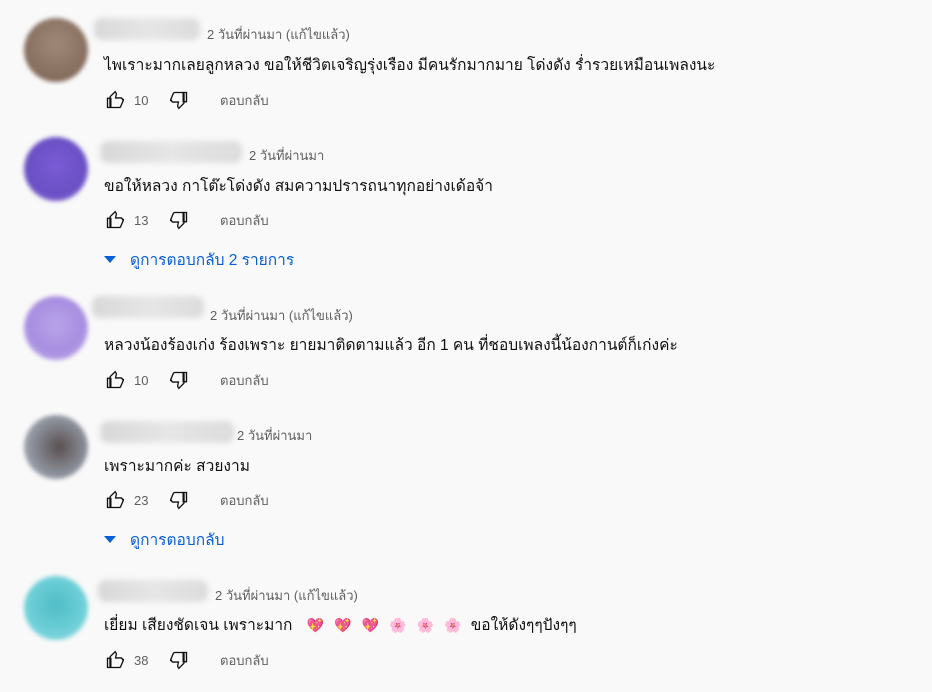  I want to click on view-replies-button: ดูการตอบกลับ, so click(164, 539).